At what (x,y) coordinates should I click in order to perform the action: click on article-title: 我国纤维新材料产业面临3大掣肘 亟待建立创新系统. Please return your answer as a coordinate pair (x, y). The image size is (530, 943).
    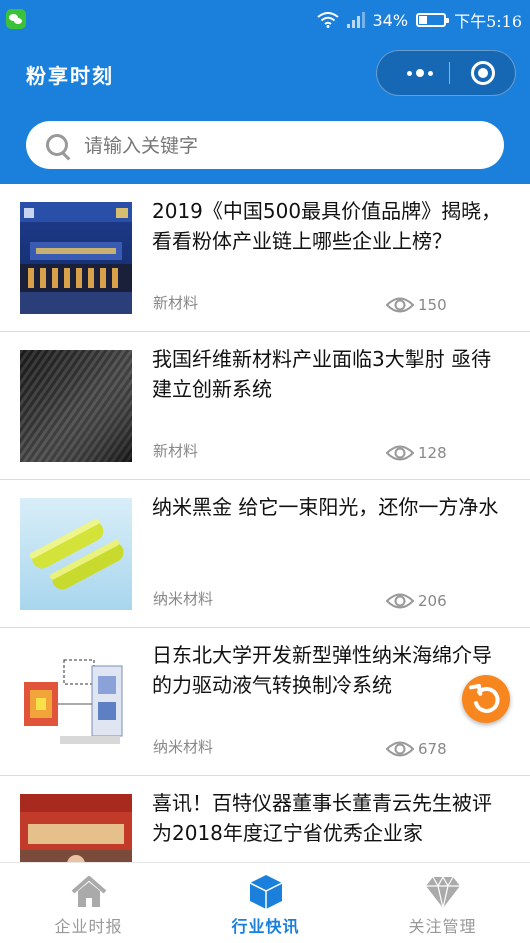
    Looking at the image, I should click on (322, 374).